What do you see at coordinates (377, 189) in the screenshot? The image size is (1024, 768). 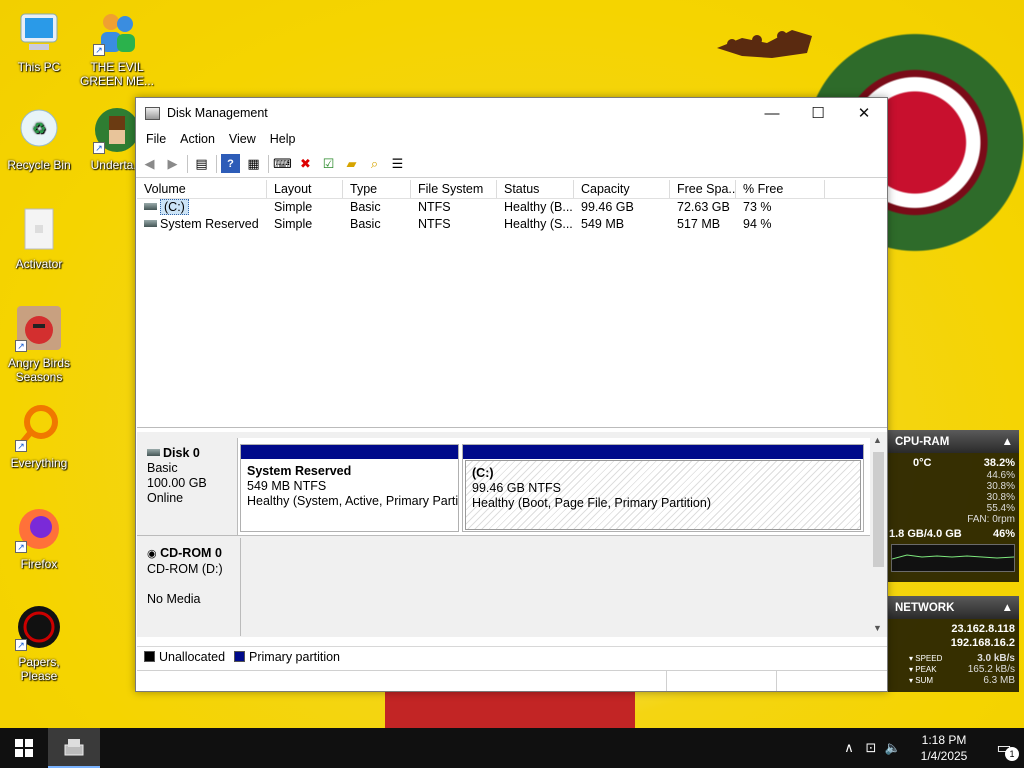 I see `column-type: Type` at bounding box center [377, 189].